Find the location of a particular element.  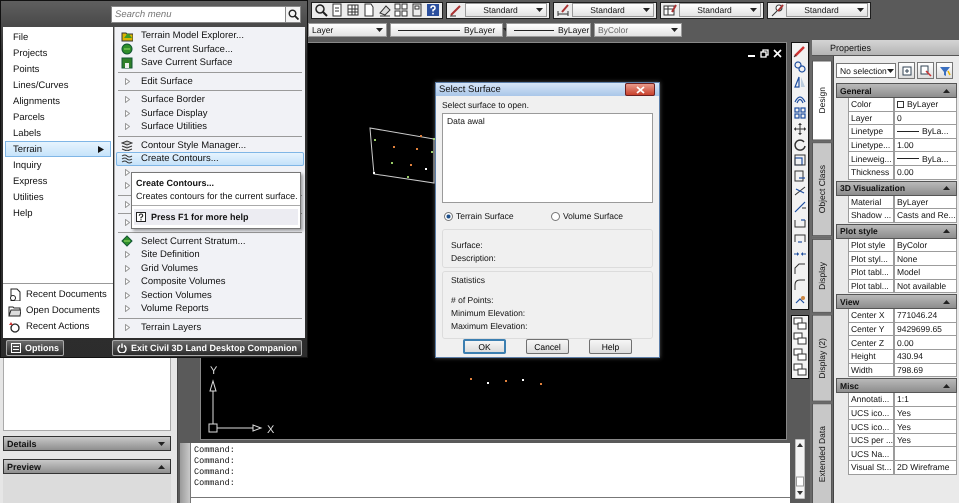

palette-title: Properties is located at coordinates (885, 48).